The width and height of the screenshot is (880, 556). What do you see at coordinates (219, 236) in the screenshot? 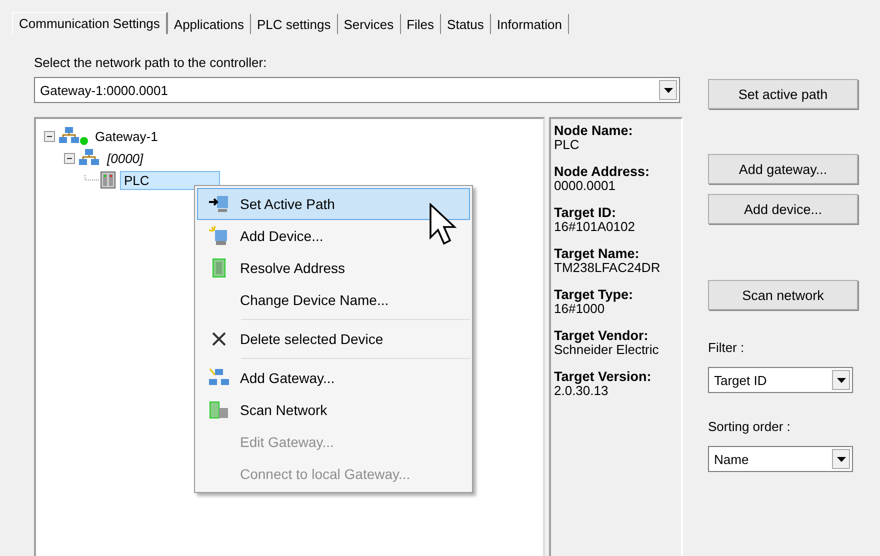
I see `new-computer-icon` at bounding box center [219, 236].